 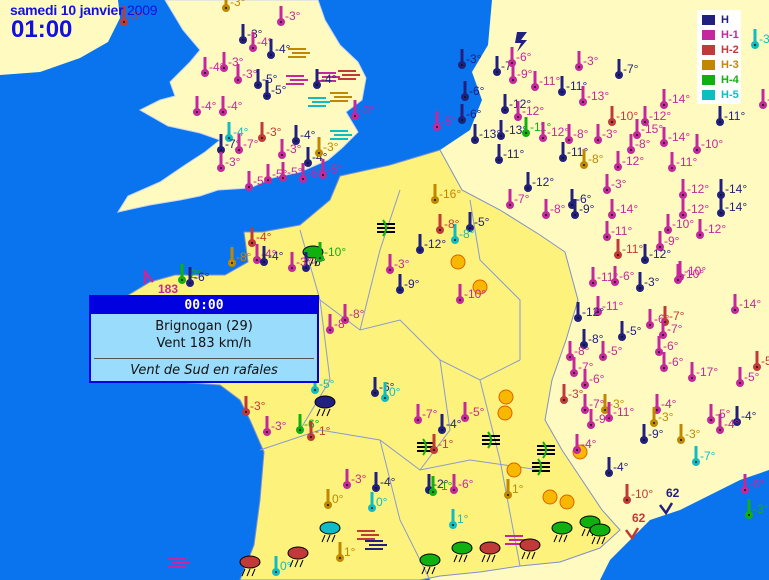 I want to click on tooltip-station: Brignogan (29), so click(x=204, y=326).